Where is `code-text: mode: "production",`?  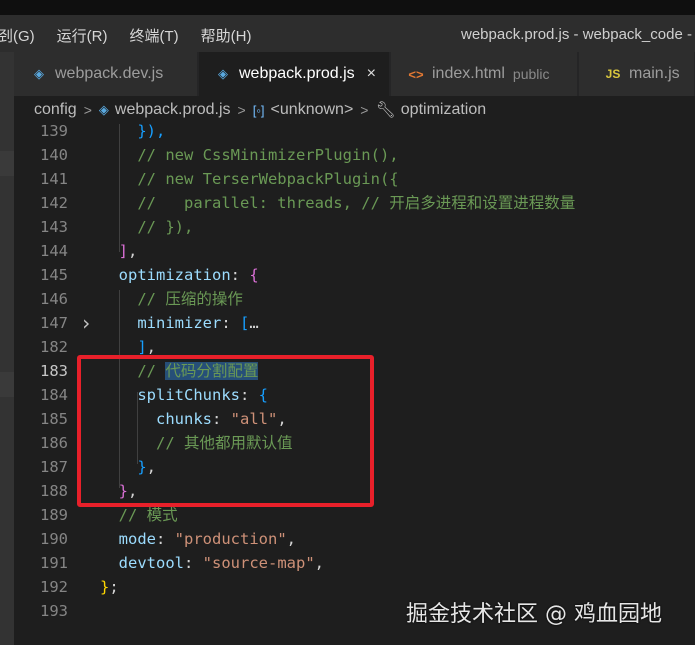 code-text: mode: "production", is located at coordinates (198, 539).